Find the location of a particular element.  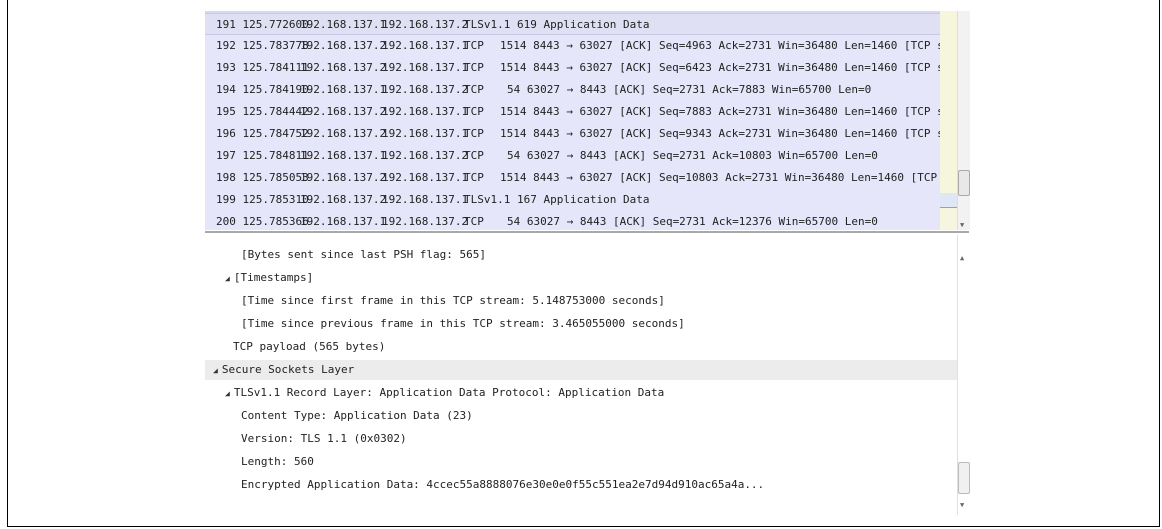

packet-no-time: 197 125.784811 is located at coordinates (262, 155).